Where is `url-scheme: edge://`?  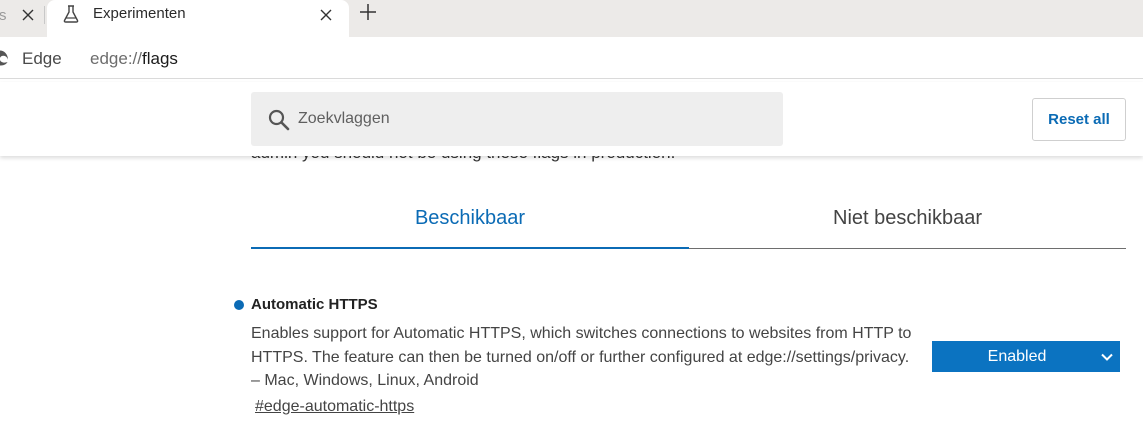
url-scheme: edge:// is located at coordinates (116, 58).